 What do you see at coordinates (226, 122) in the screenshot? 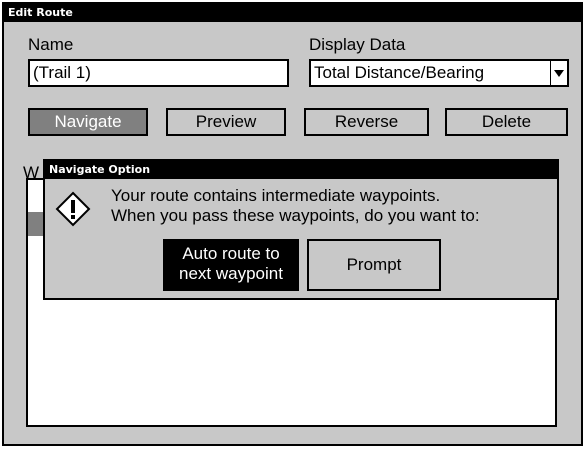
I see `preview-button: Preview` at bounding box center [226, 122].